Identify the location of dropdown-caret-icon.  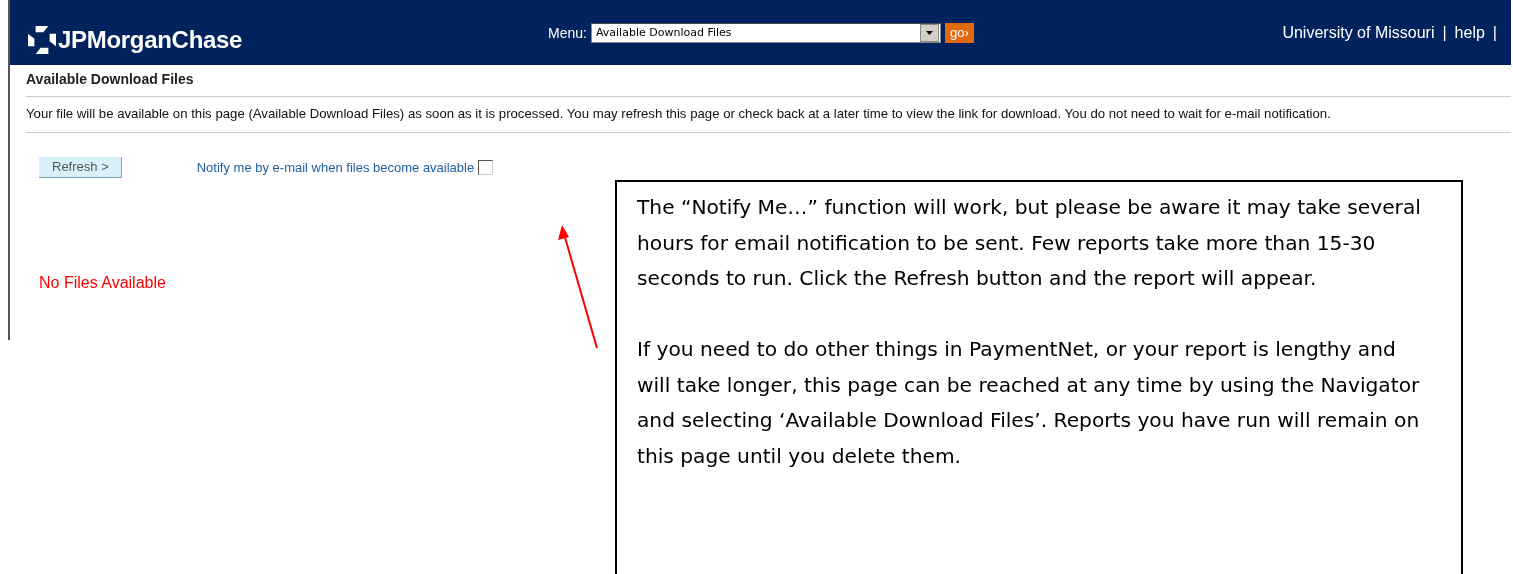
(929, 32).